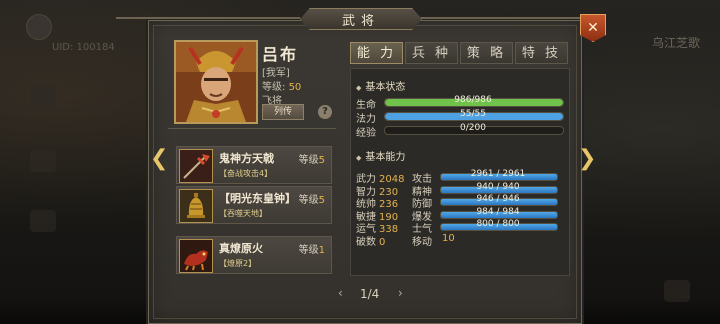  Describe the element at coordinates (281, 85) in the screenshot. I see `hero-level: 等级: 50` at that location.